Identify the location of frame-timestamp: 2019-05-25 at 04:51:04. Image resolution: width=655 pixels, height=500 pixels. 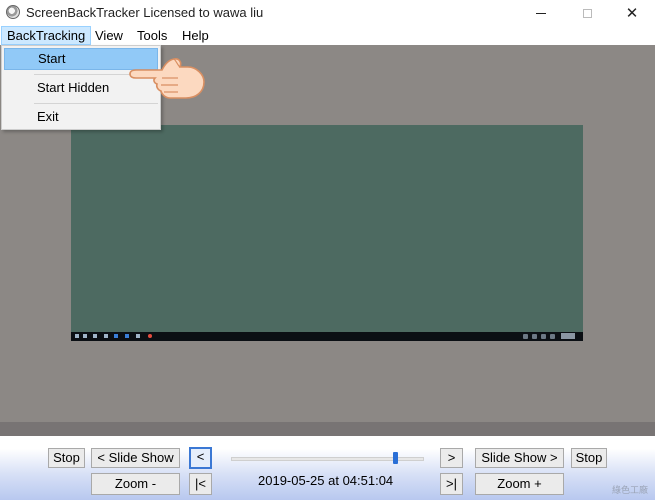
(326, 480).